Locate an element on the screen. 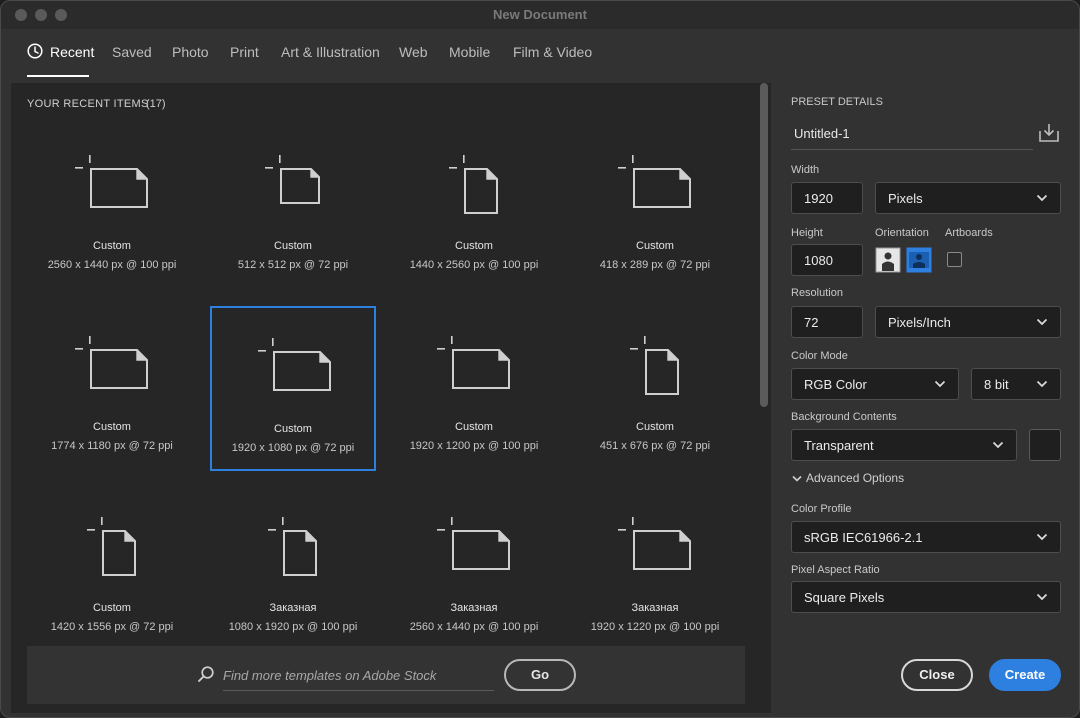  save-preset-icon is located at coordinates (1049, 133).